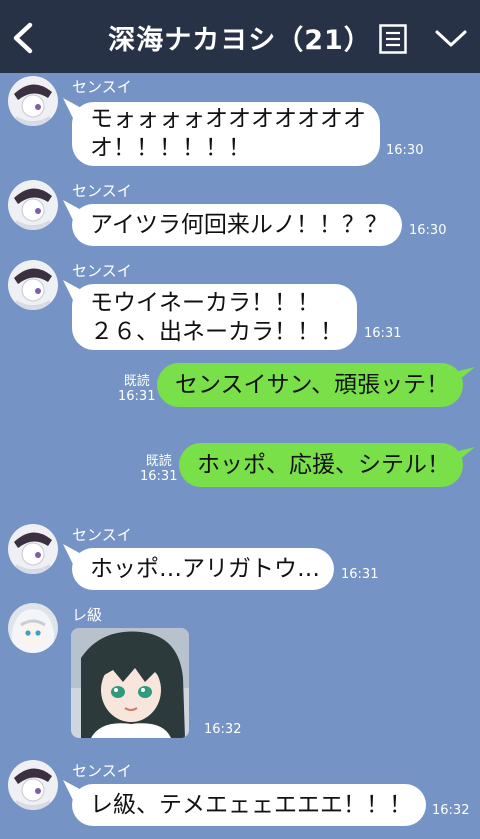  I want to click on message-bubble: アイツラ何回来ルノ！！？？, so click(237, 225).